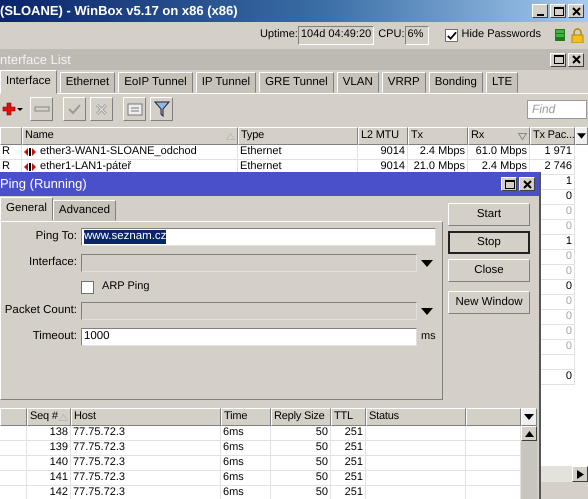 The image size is (588, 499). Describe the element at coordinates (86, 167) in the screenshot. I see `interface-name: ether1-LAN1-páteř` at that location.